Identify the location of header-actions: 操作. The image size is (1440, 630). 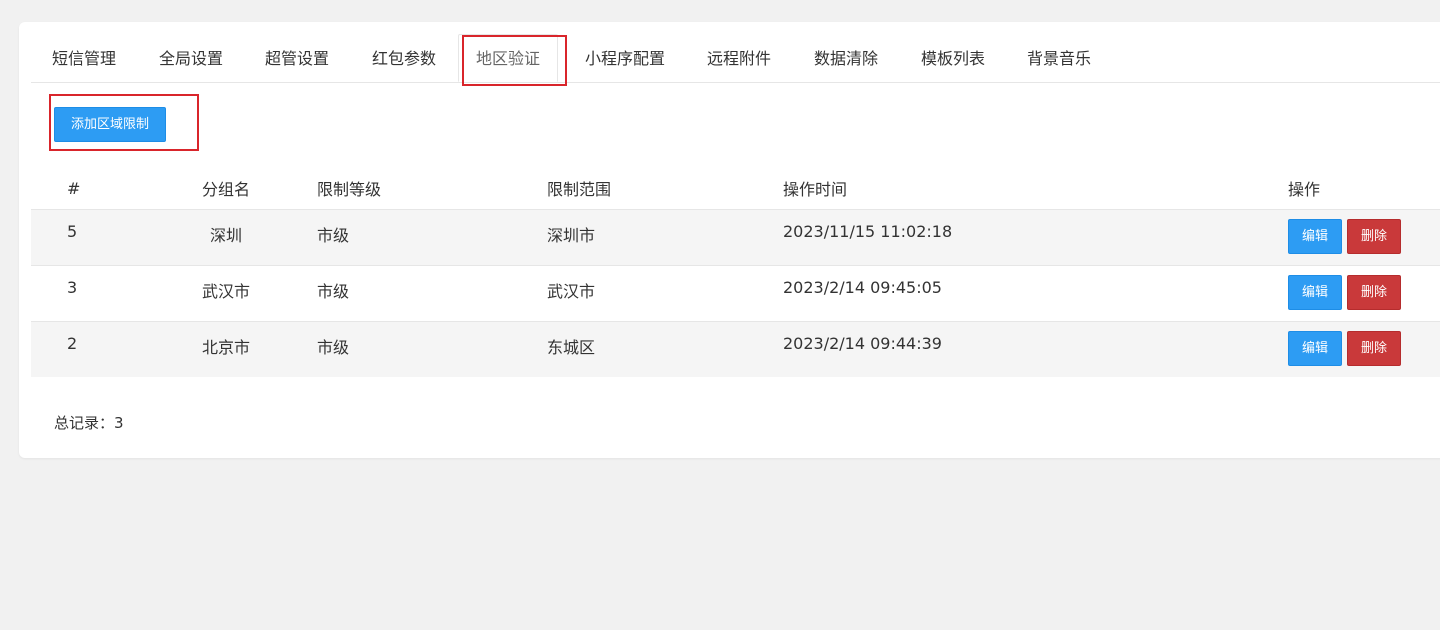
(1364, 188).